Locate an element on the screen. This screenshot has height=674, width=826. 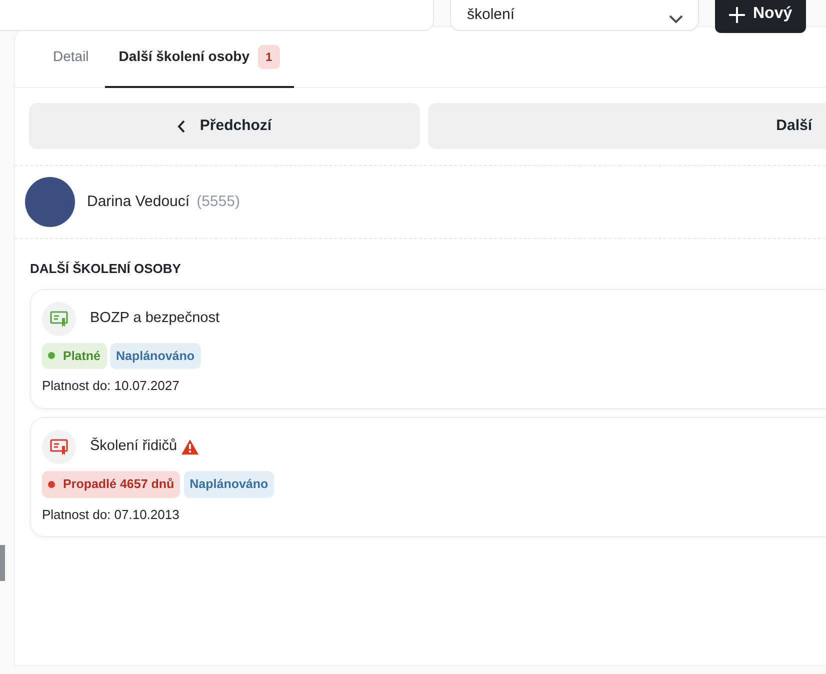
filter-dropdown: školení is located at coordinates (574, 15).